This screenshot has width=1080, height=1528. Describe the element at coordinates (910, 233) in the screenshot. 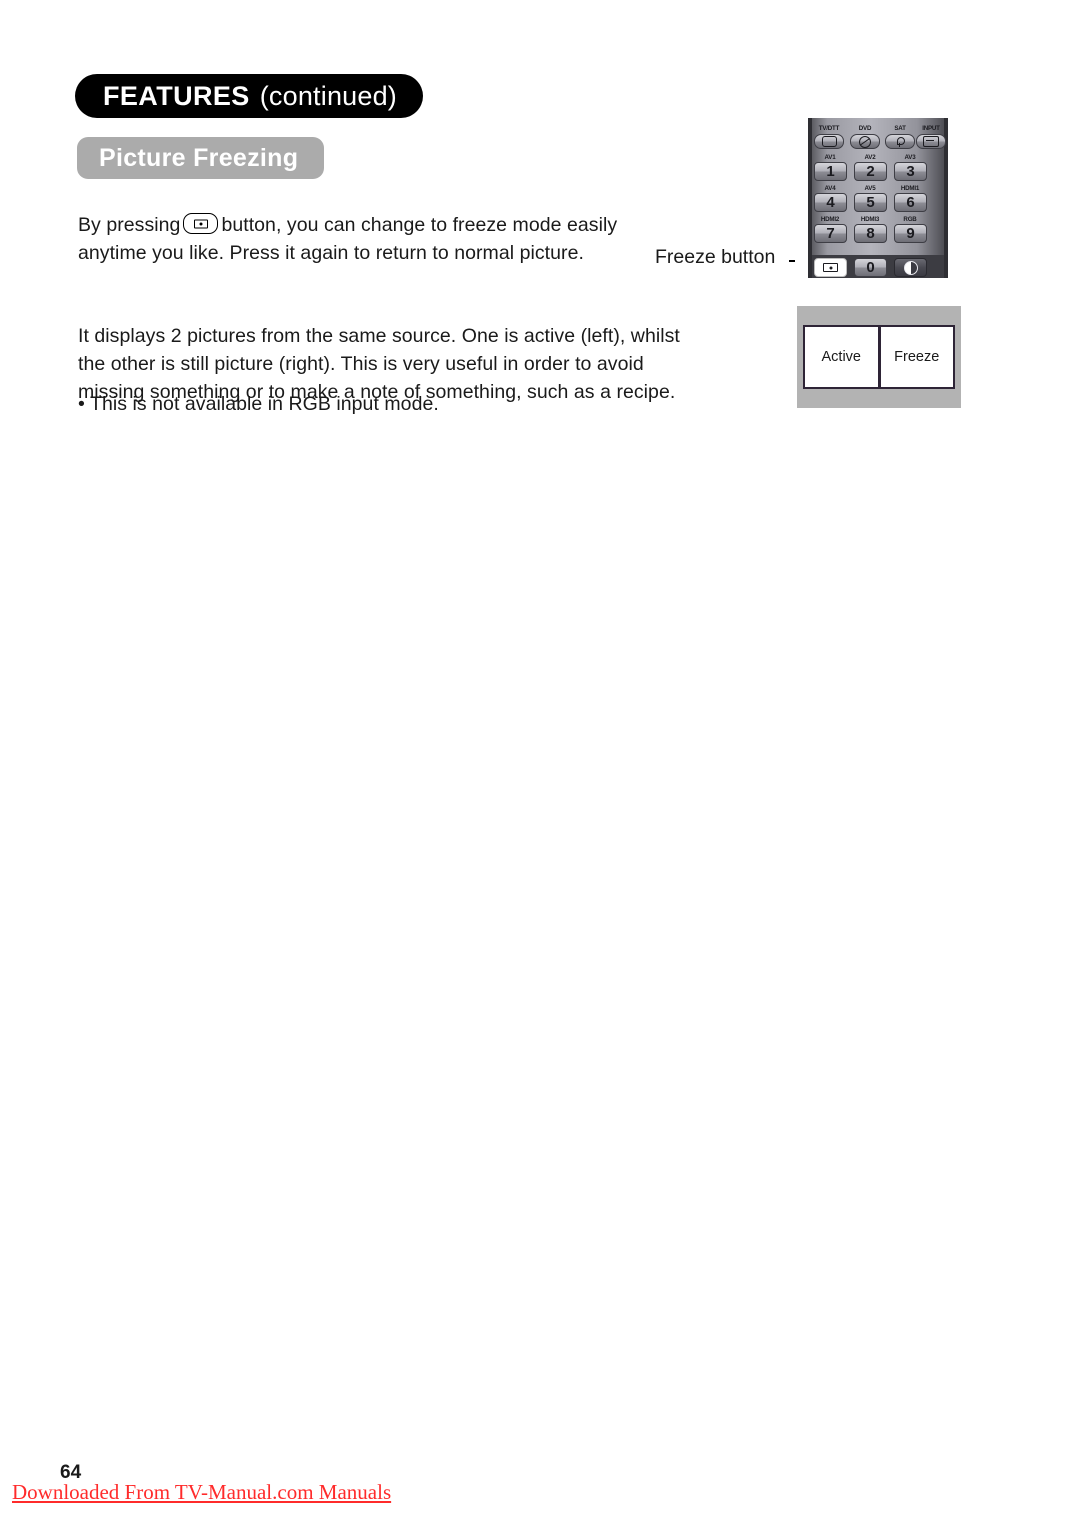

I see `remote-key-9: 9` at that location.